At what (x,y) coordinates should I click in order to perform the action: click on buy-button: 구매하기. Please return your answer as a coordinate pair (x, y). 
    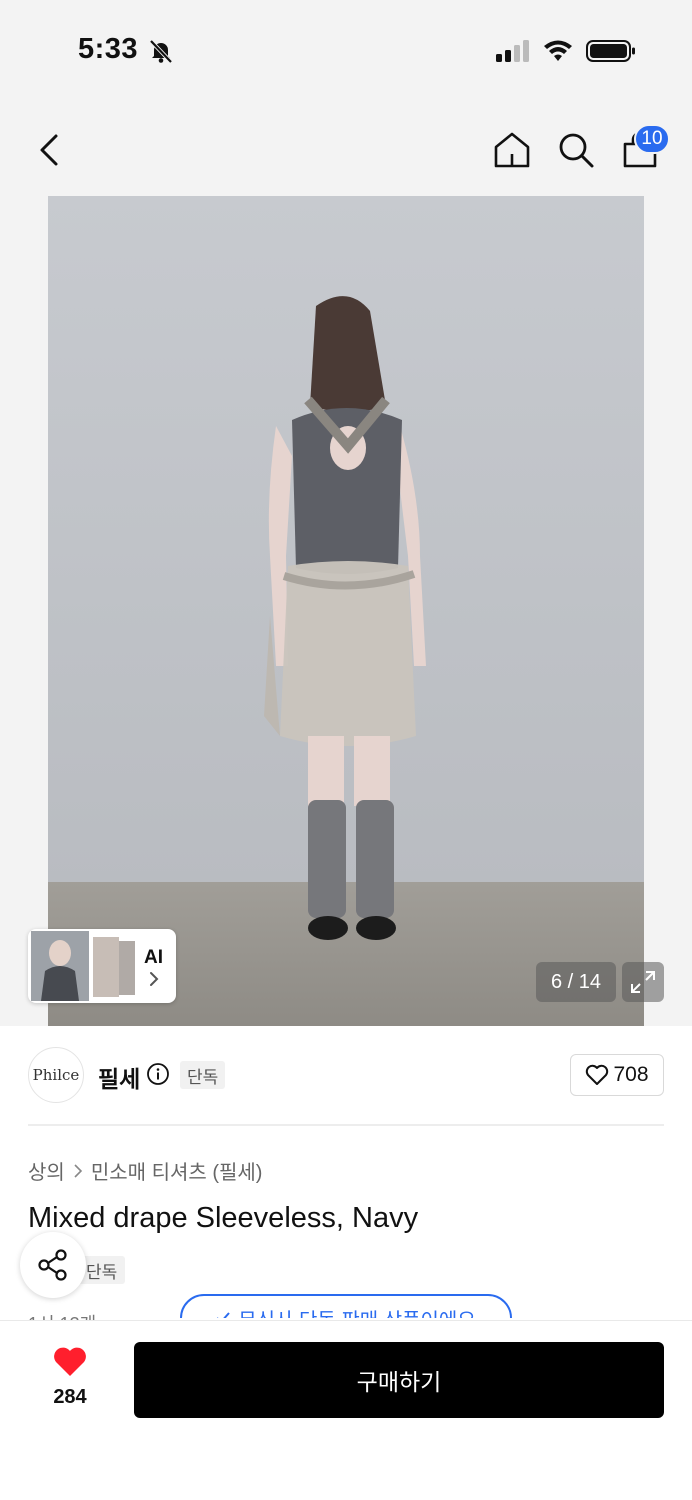
    Looking at the image, I should click on (399, 1380).